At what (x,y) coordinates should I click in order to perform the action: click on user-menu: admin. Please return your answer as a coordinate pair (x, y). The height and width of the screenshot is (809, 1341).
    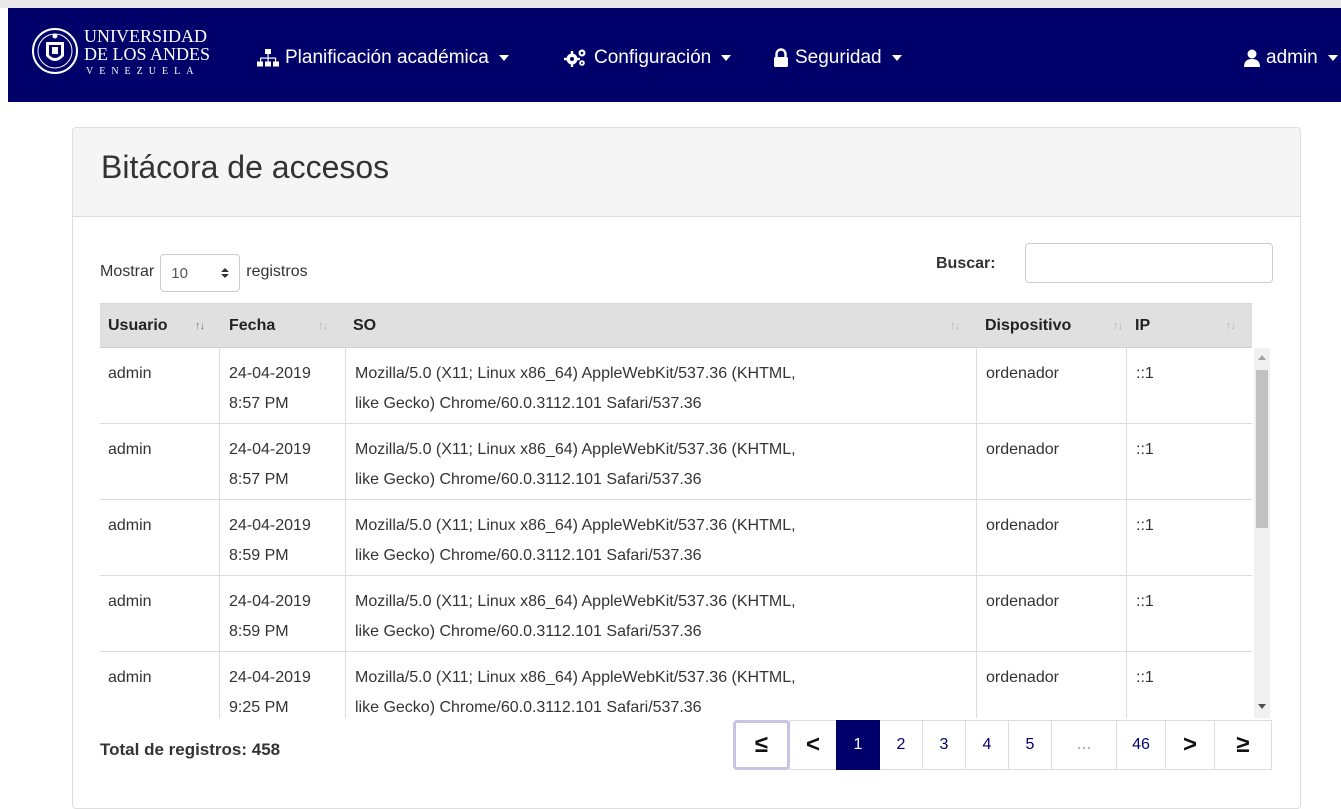
    Looking at the image, I should click on (1291, 58).